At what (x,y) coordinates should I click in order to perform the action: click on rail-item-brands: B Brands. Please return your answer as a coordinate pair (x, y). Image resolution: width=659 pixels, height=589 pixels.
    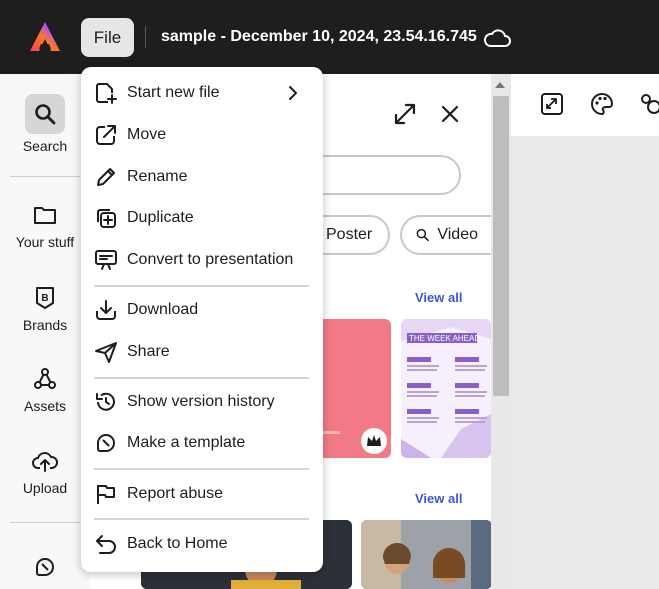
    Looking at the image, I should click on (45, 309).